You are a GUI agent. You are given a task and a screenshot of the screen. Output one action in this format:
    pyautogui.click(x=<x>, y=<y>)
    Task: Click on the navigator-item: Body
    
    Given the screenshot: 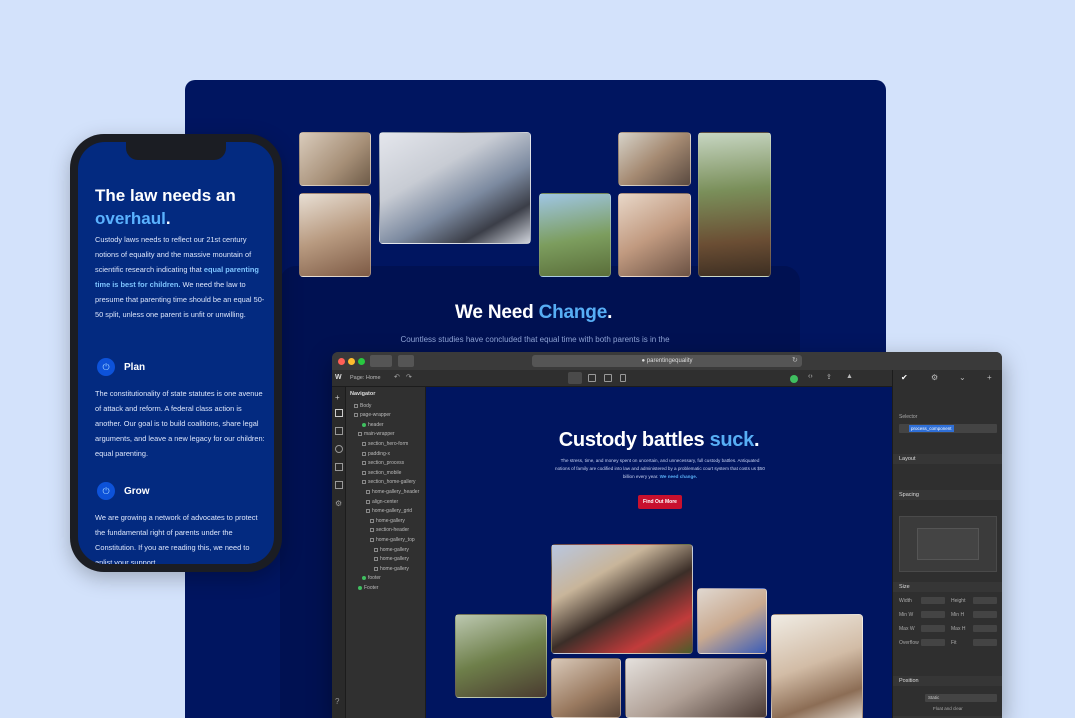 What is the action you would take?
    pyautogui.click(x=362, y=405)
    